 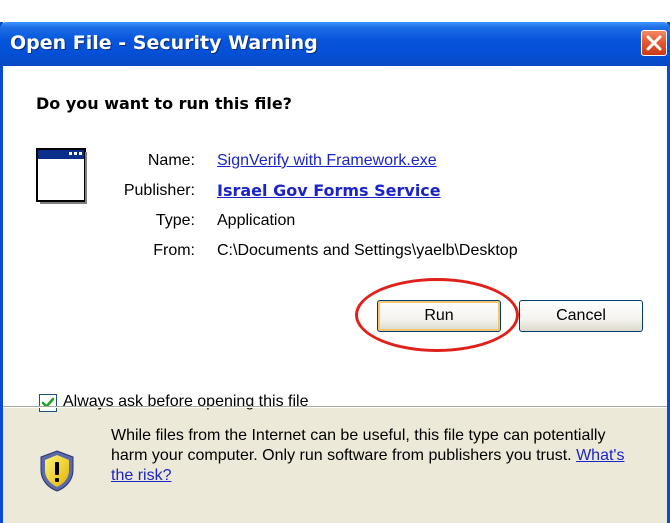 What do you see at coordinates (335, 44) in the screenshot?
I see `title-bar: Open File - Security Warning` at bounding box center [335, 44].